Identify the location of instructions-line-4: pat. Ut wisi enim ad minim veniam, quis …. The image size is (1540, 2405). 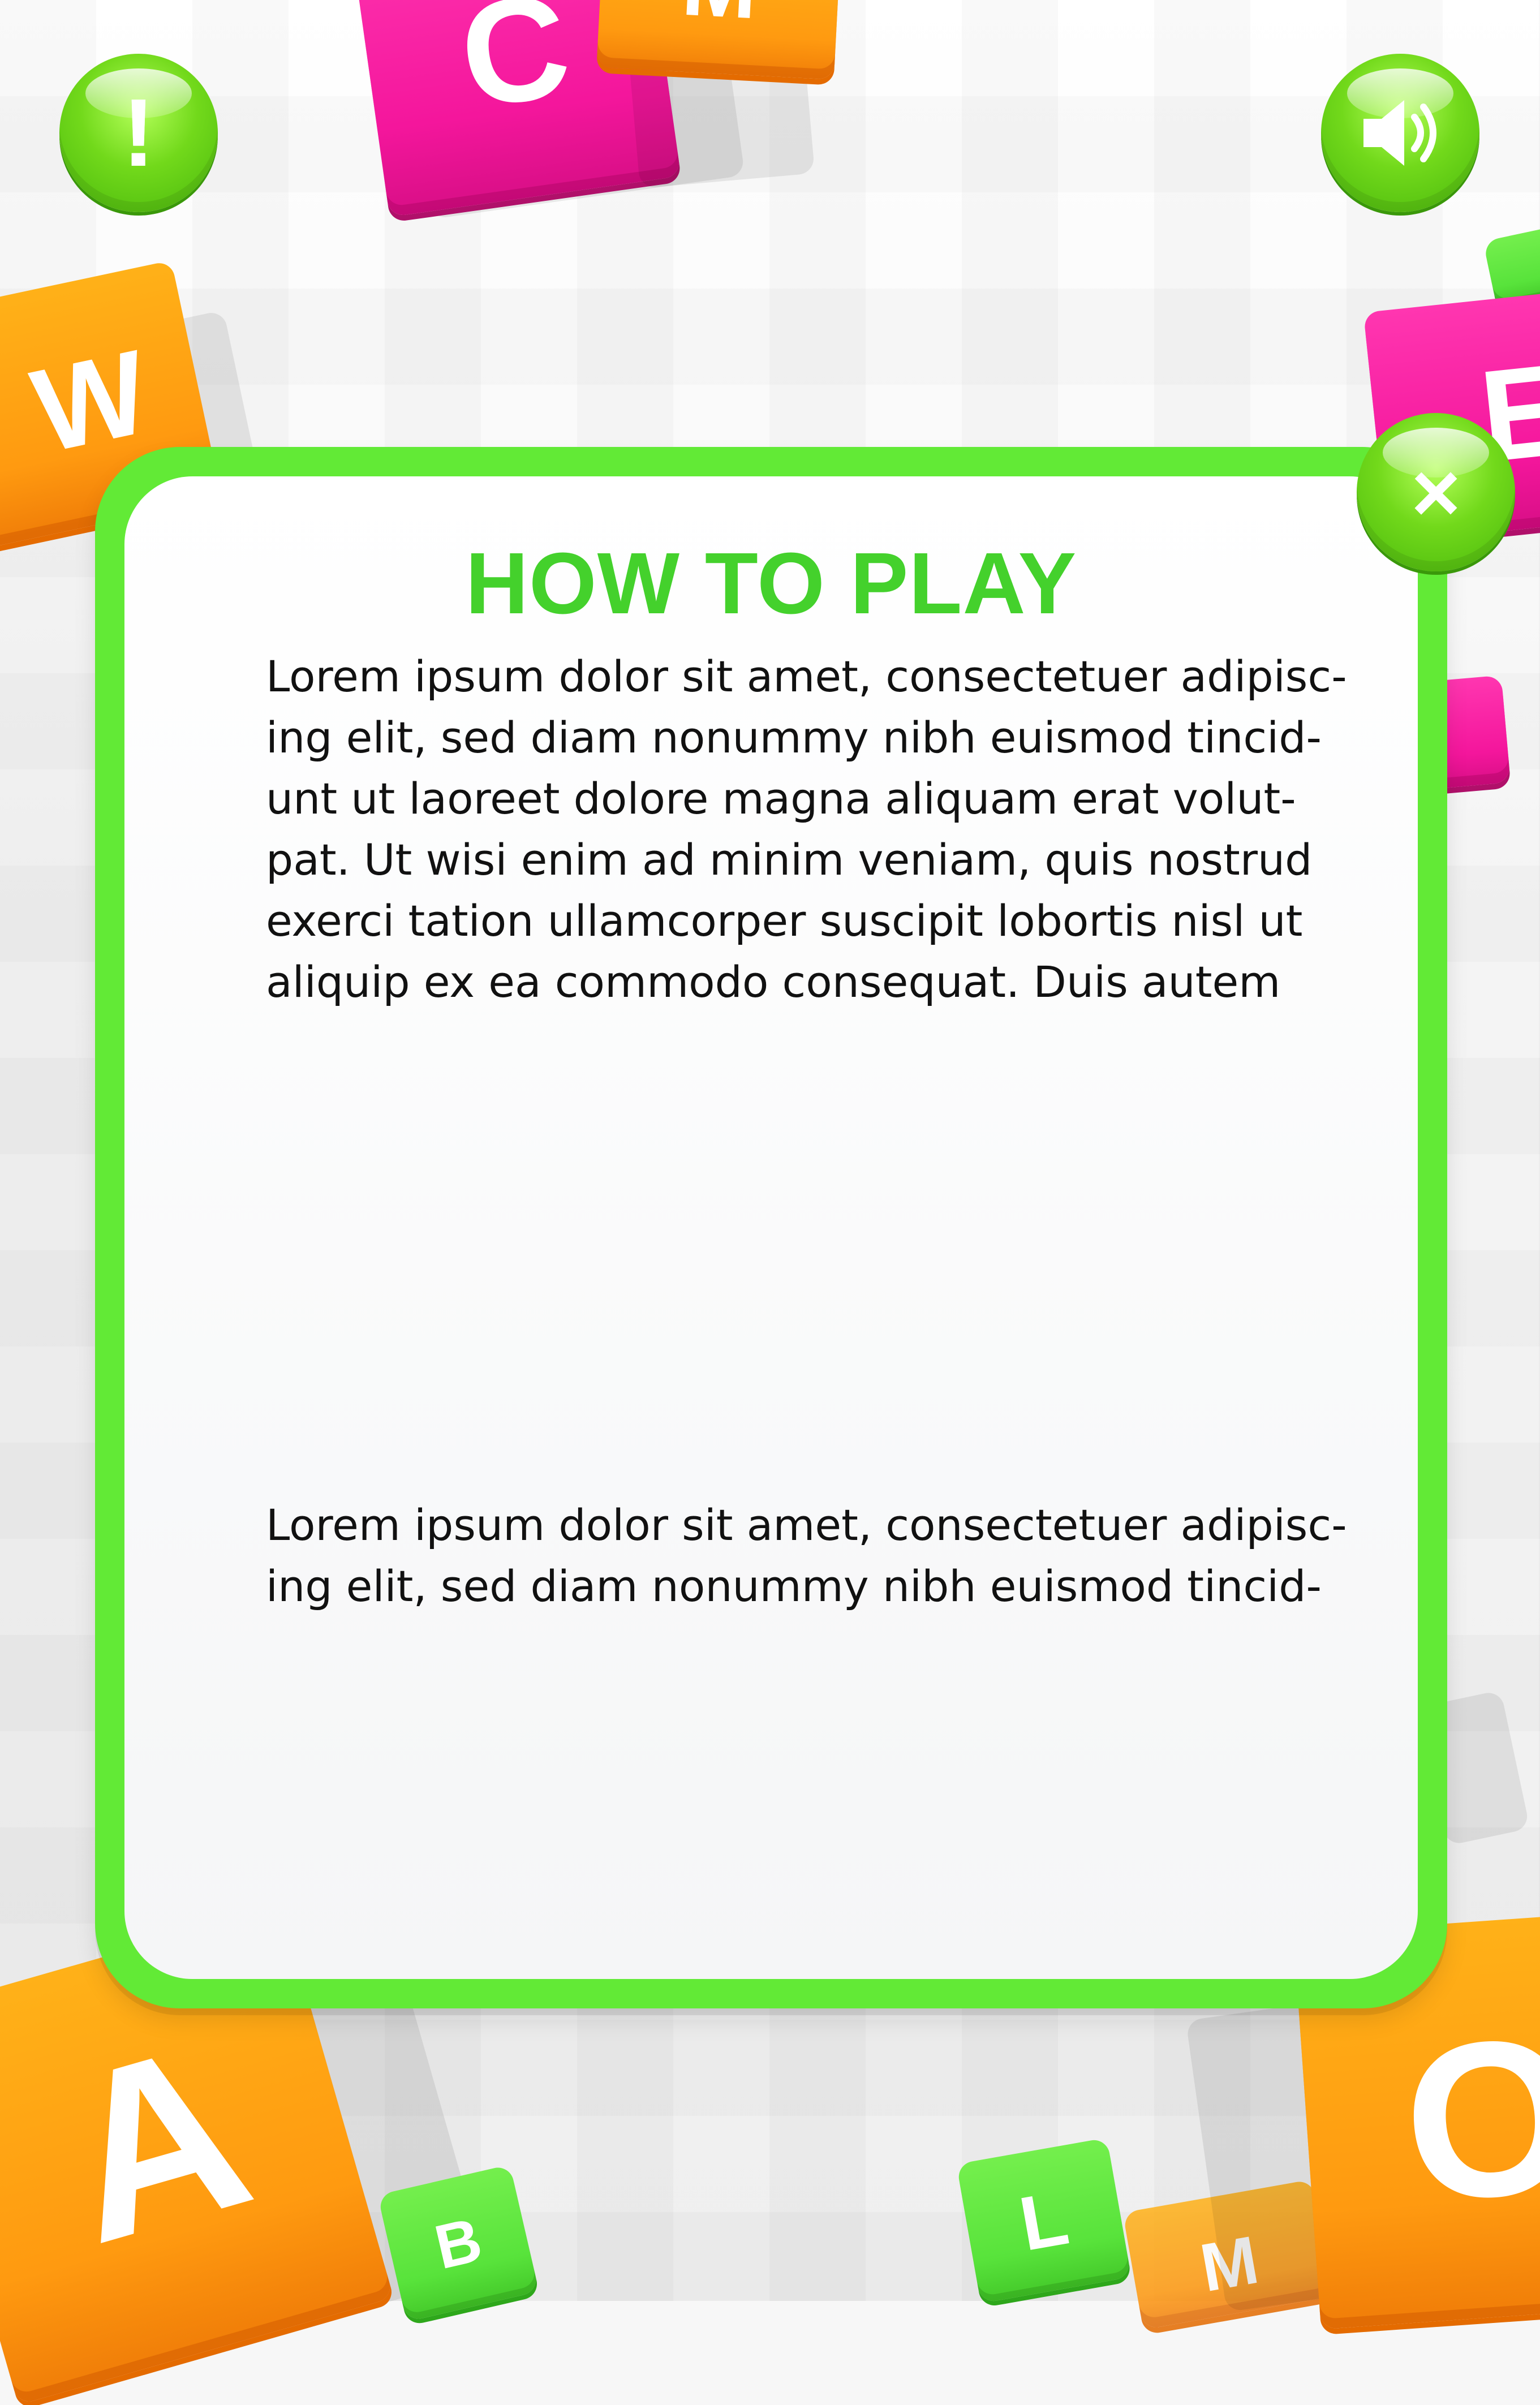
(789, 859).